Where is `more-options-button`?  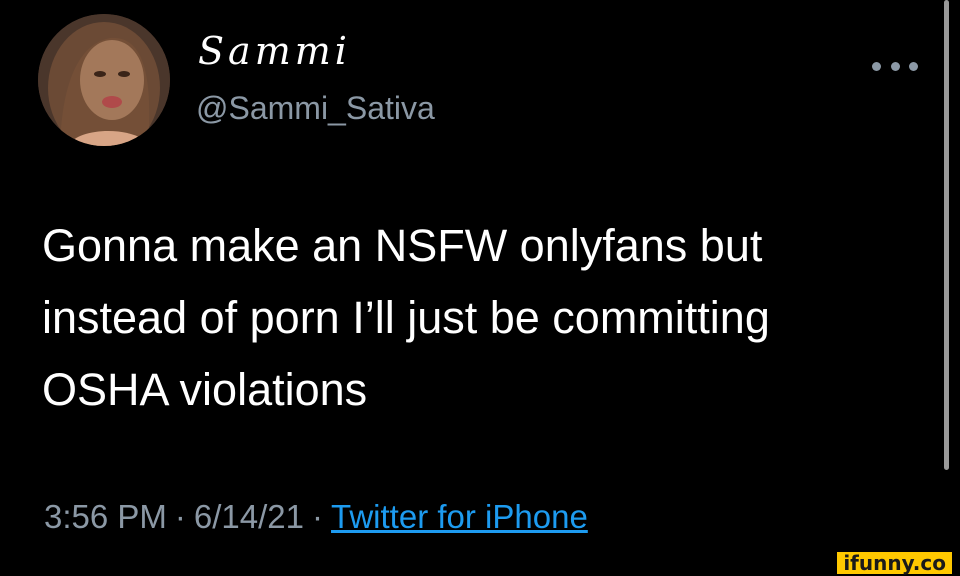 more-options-button is located at coordinates (895, 66).